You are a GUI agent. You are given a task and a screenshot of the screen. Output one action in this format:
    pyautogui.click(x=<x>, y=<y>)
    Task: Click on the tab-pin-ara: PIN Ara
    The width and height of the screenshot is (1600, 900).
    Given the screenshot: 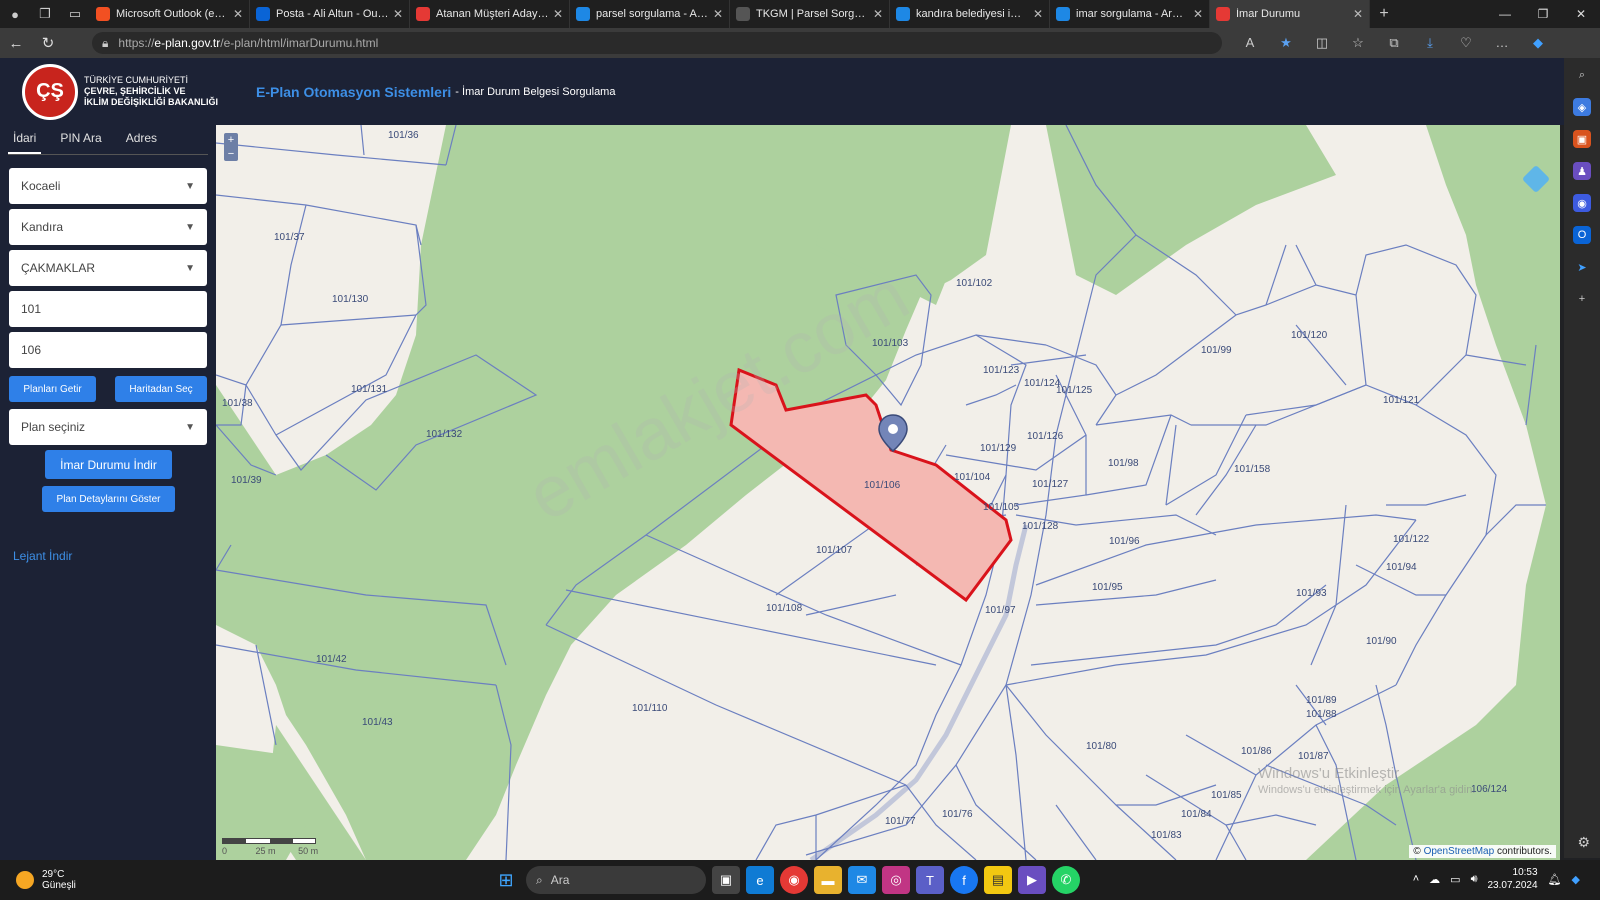 What is the action you would take?
    pyautogui.click(x=80, y=142)
    